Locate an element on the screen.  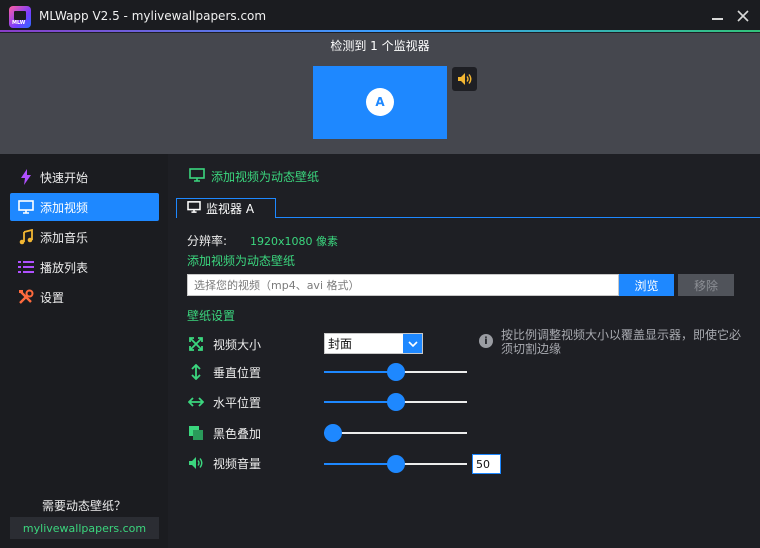
video-volume-slider is located at coordinates (395, 464).